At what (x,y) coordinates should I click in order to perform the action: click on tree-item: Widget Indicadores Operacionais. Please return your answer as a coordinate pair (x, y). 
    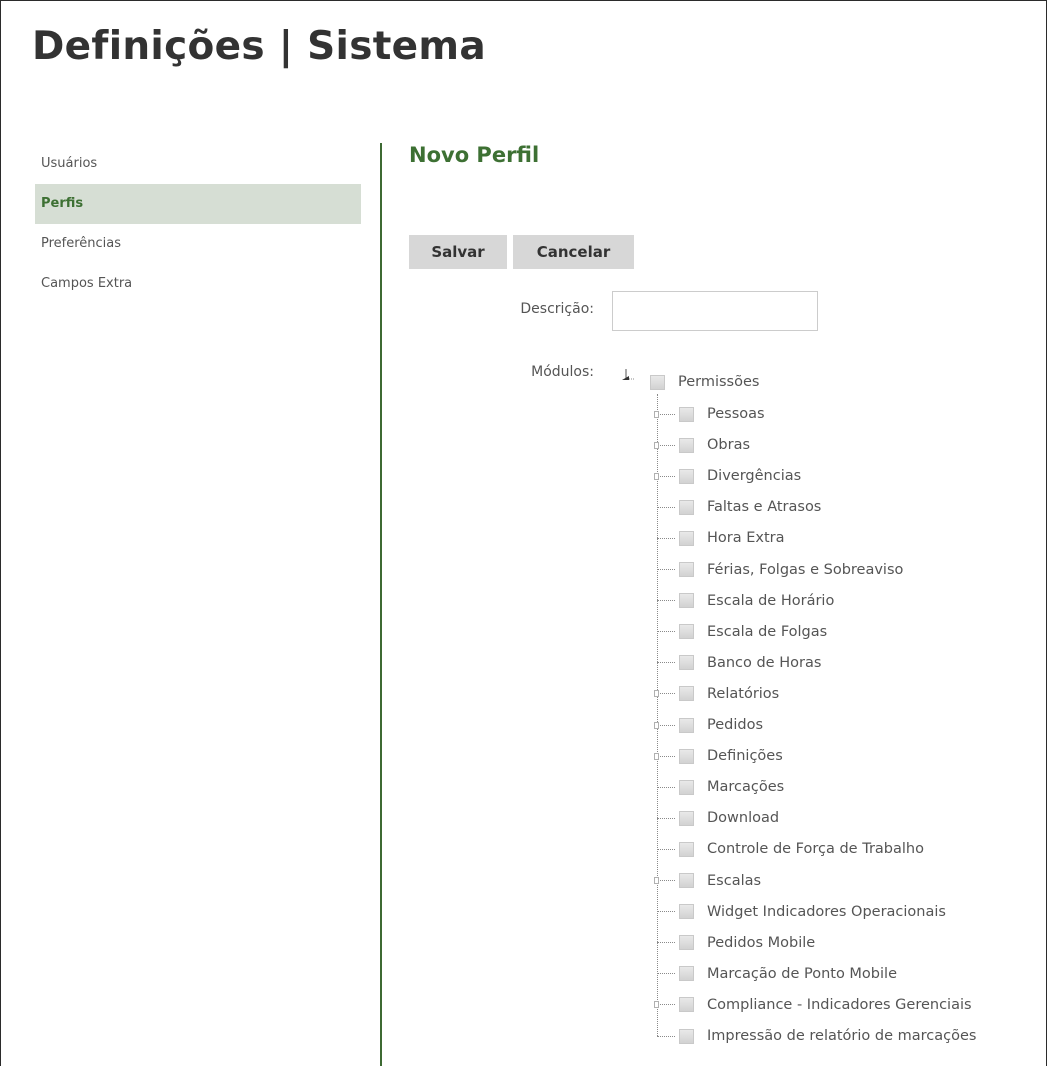
    Looking at the image, I should click on (801, 912).